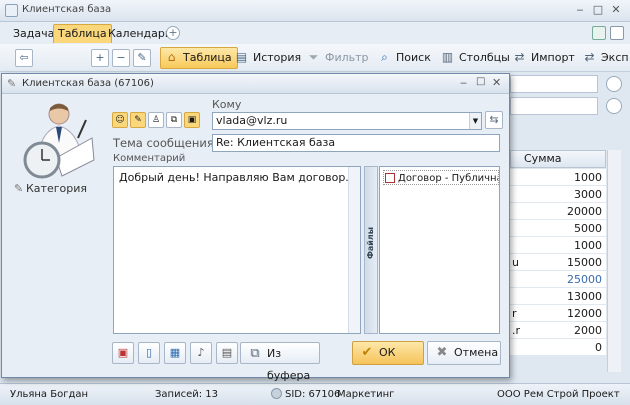  What do you see at coordinates (186, 394) in the screenshot?
I see `status-records: Записей: 13` at bounding box center [186, 394].